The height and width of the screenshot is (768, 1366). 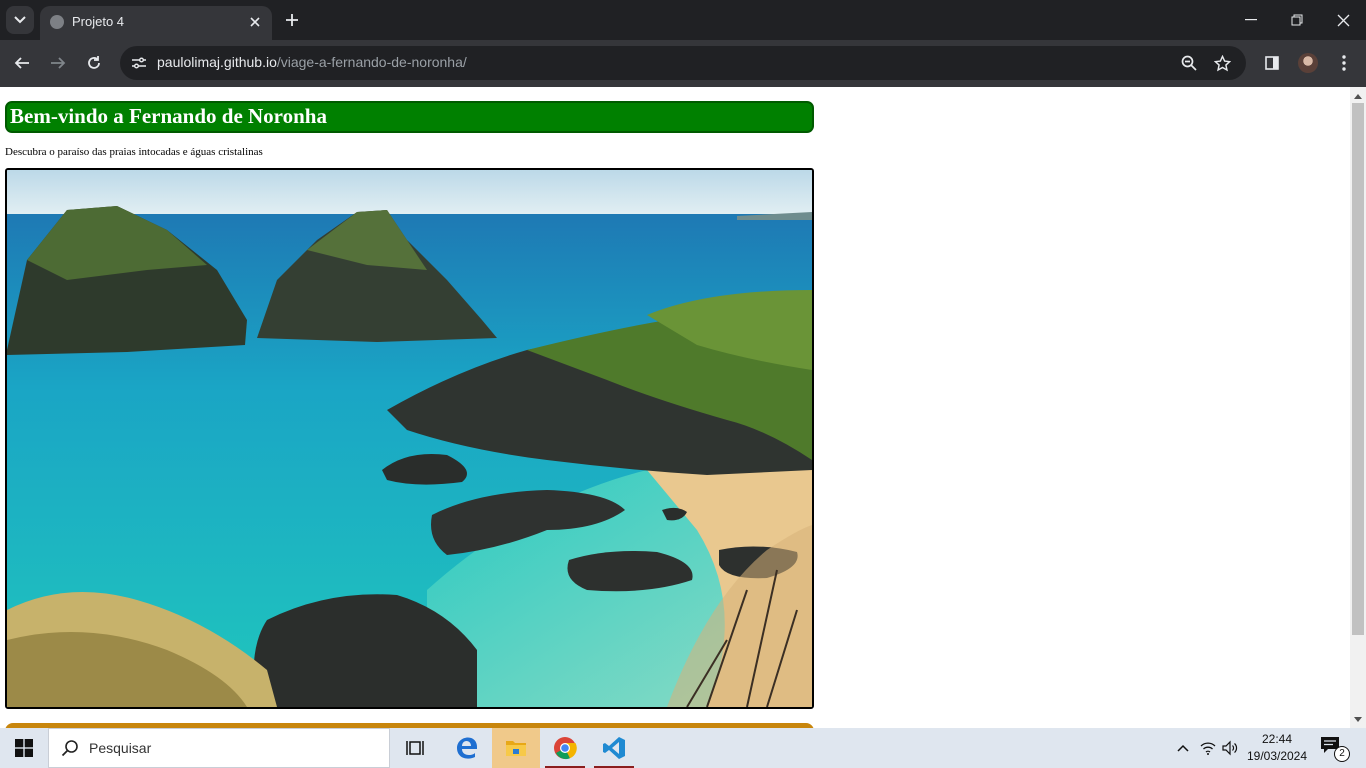 I want to click on start-button, so click(x=24, y=748).